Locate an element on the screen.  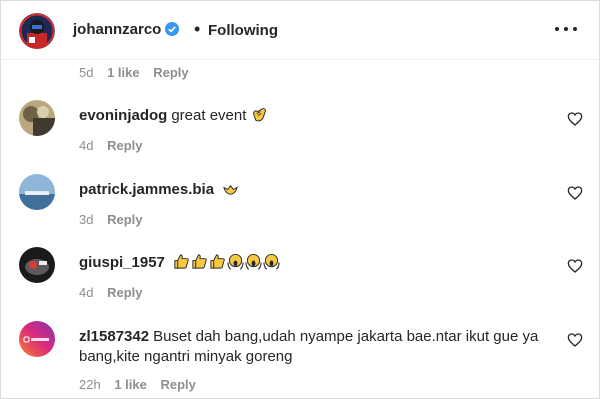
follow-status-button: Following is located at coordinates (243, 30).